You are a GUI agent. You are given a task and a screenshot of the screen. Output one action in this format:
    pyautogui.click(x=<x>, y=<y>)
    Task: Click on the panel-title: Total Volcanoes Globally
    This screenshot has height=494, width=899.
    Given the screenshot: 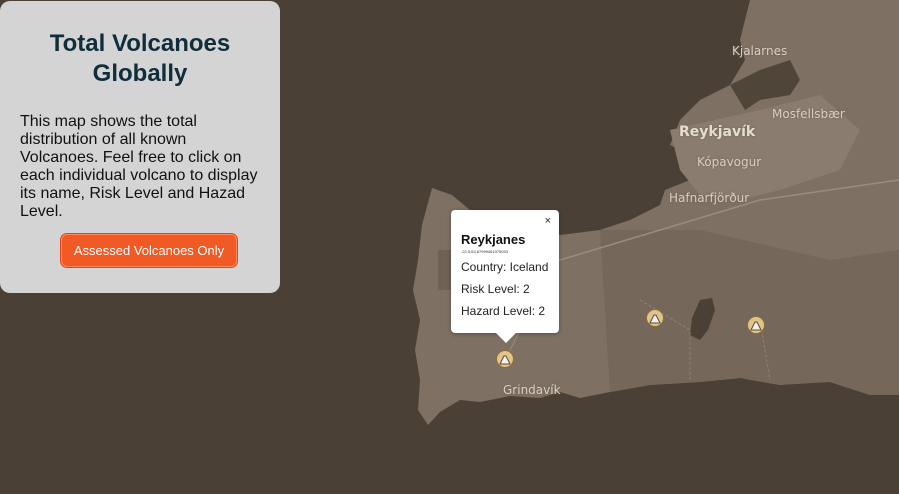 What is the action you would take?
    pyautogui.click(x=140, y=58)
    